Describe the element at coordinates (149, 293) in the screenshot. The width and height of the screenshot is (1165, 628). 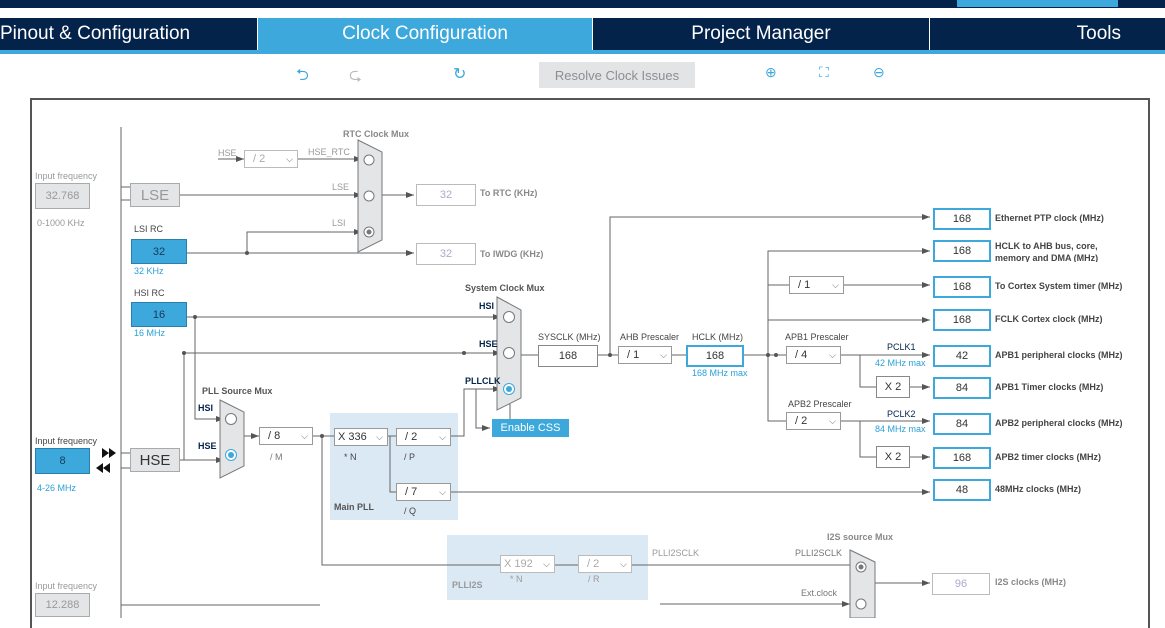
I see `hsi-title: HSI RC` at that location.